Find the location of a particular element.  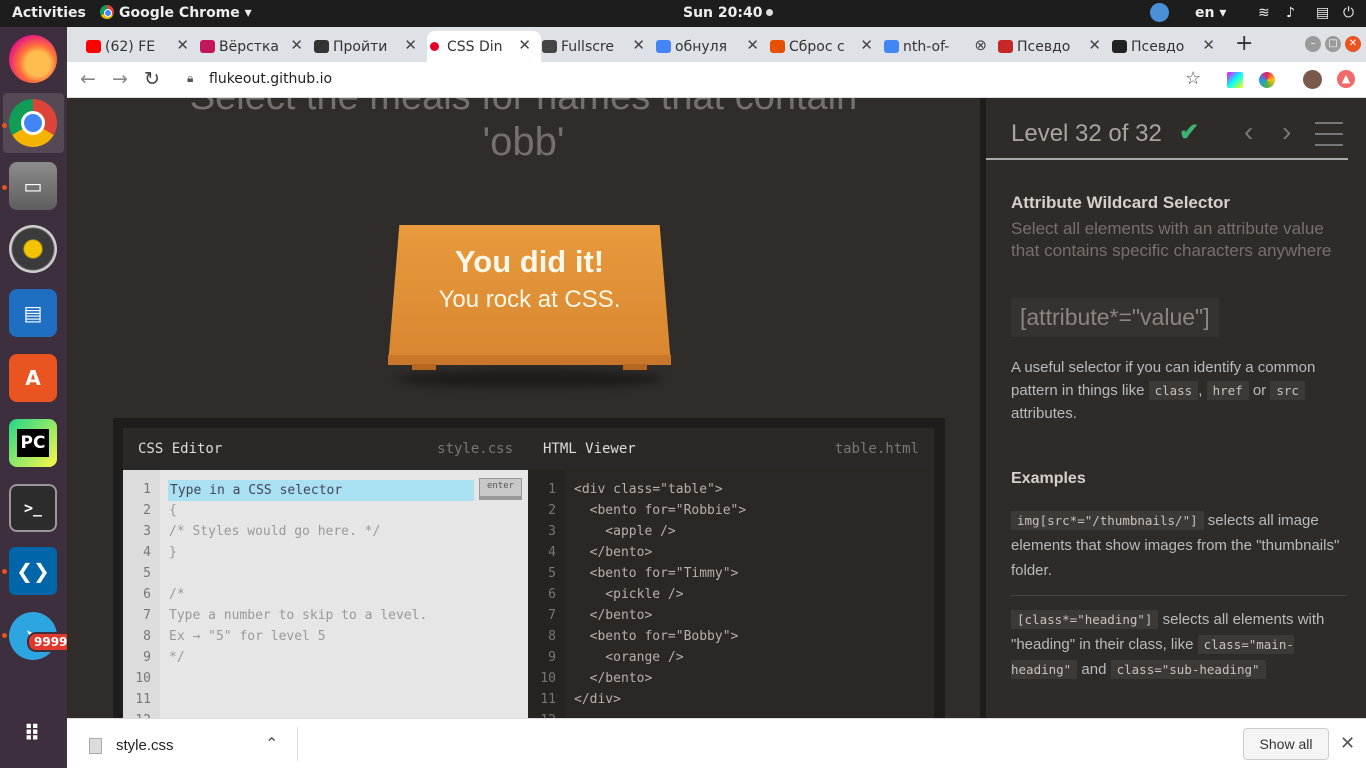

close-window-button: ✕ is located at coordinates (1353, 44).